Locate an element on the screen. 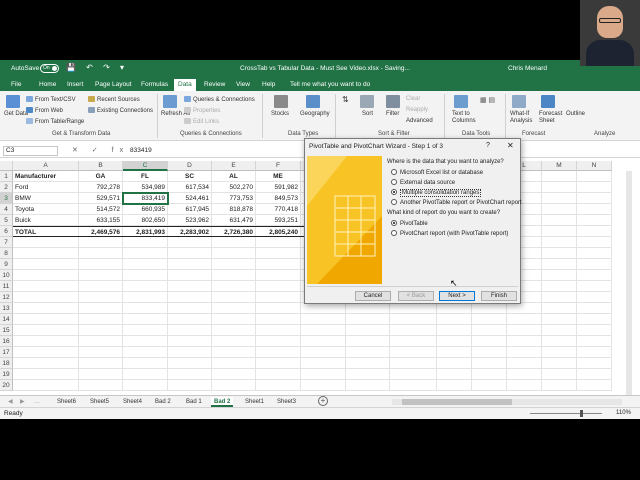 The image size is (640, 480). column-header: B is located at coordinates (101, 166).